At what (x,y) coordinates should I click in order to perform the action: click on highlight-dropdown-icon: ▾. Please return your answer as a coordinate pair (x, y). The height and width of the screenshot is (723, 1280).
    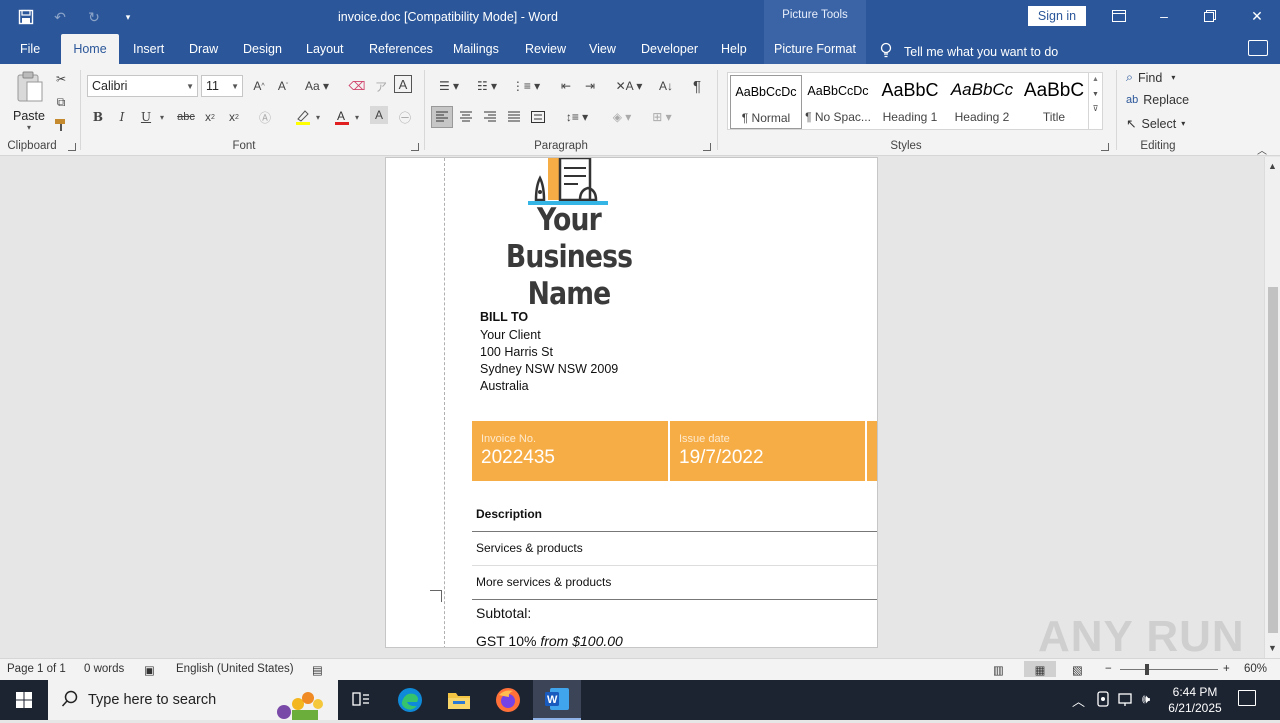
    Looking at the image, I should click on (318, 117).